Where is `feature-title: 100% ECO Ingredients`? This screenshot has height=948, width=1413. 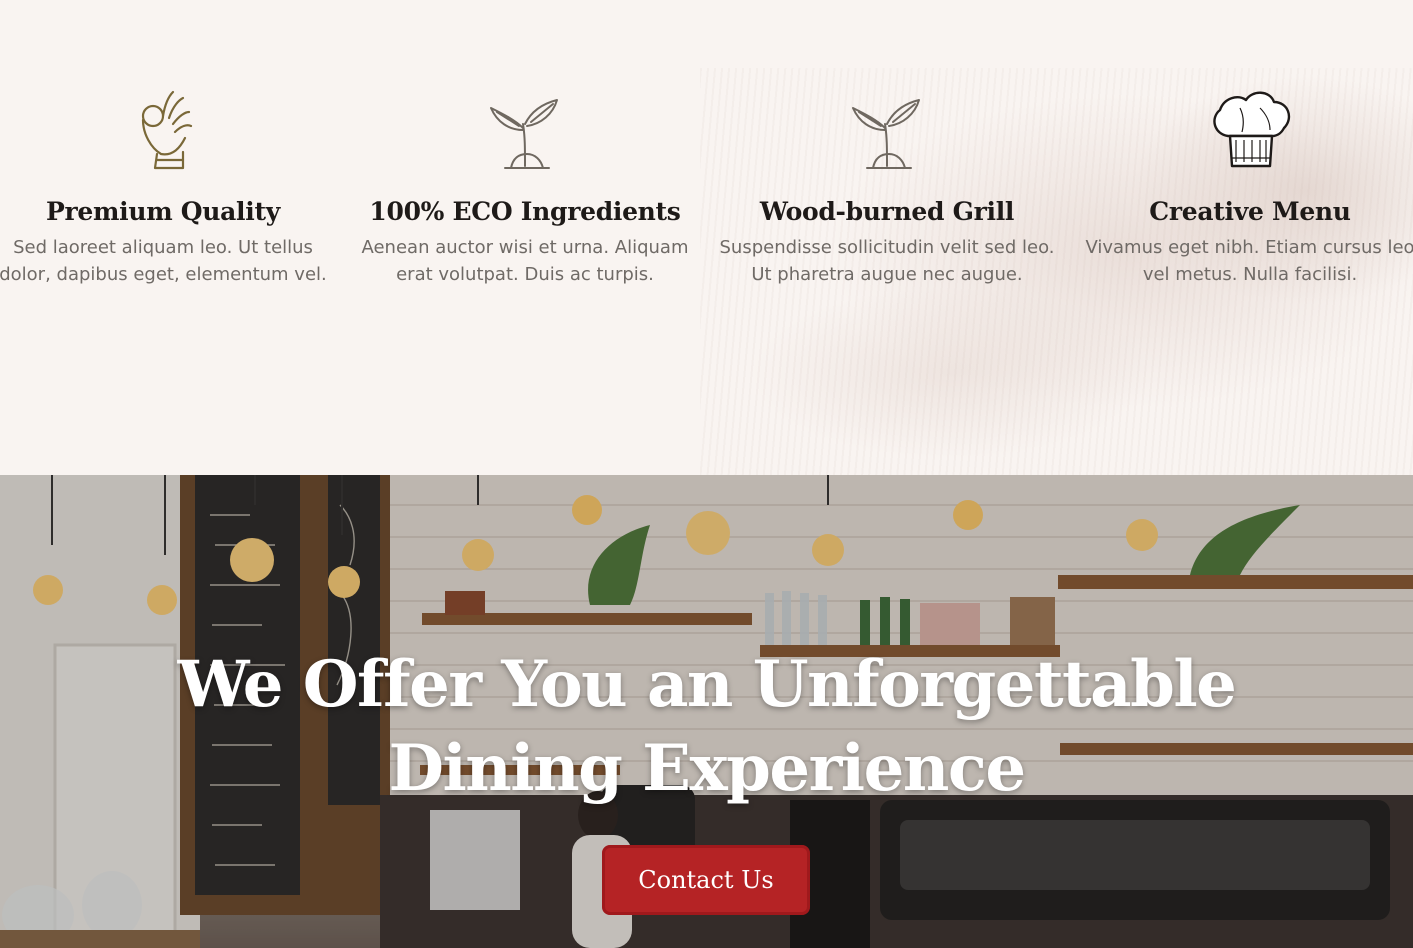
feature-title: 100% ECO Ingredients is located at coordinates (525, 211).